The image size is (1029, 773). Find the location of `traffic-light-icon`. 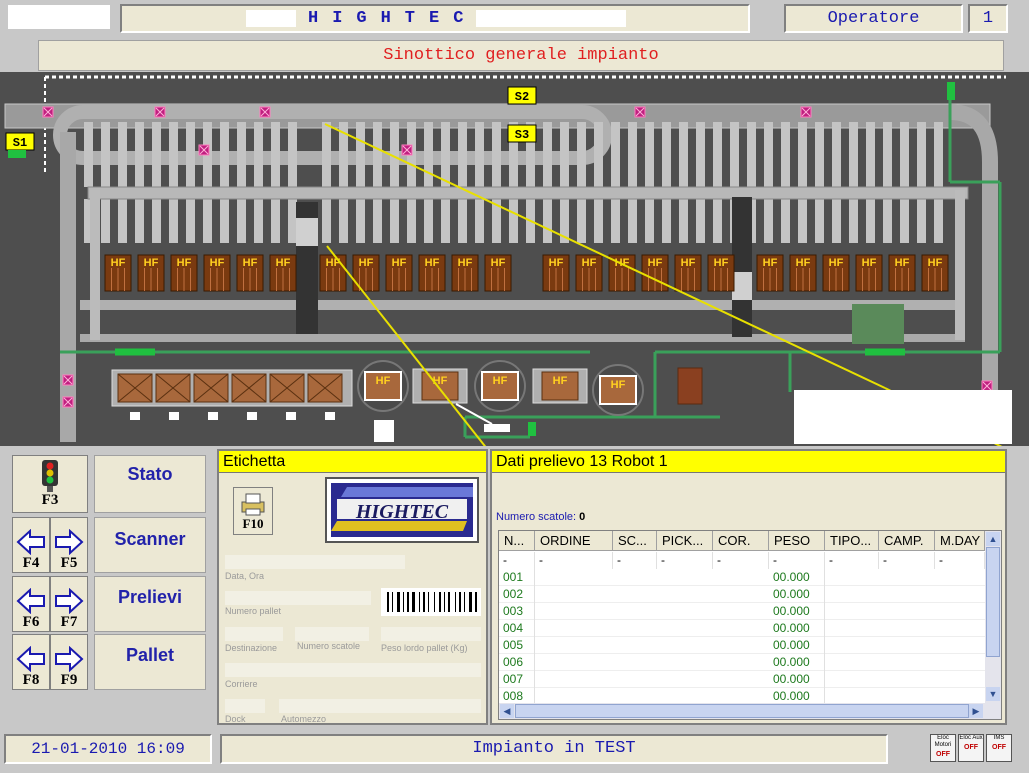

traffic-light-icon is located at coordinates (50, 476).